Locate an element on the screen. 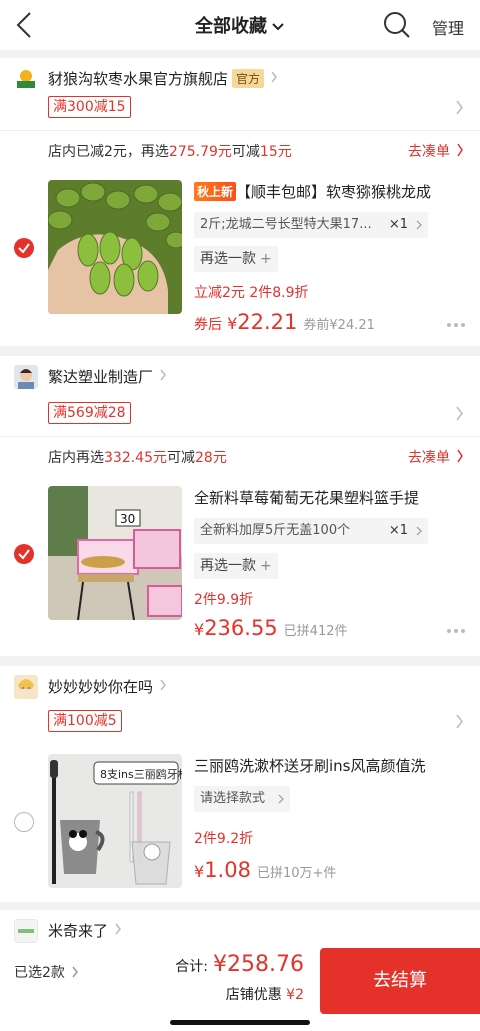  product-title: 三丽鸥洗漱杯送牙刷ins风高颜值洗 is located at coordinates (332, 765).